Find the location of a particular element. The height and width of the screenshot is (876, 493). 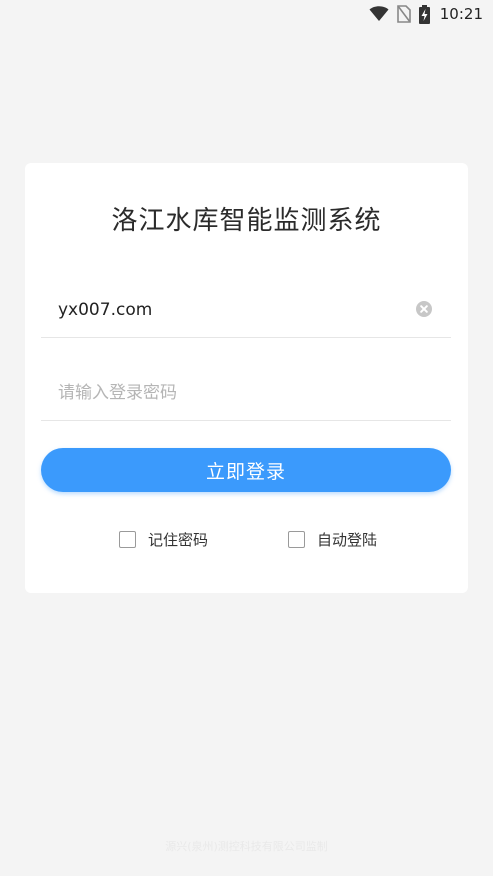

remember-password-option: 记住密码 is located at coordinates (163, 539).